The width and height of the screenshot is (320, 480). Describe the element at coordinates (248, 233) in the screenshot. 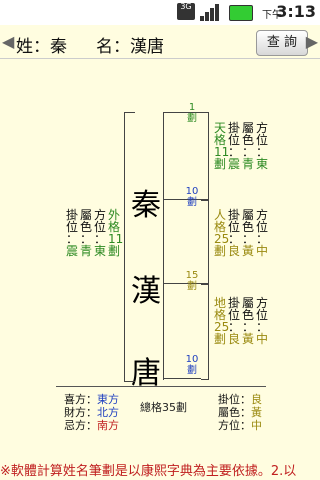

I see `person-grid-col-2: 屬色：黃` at that location.